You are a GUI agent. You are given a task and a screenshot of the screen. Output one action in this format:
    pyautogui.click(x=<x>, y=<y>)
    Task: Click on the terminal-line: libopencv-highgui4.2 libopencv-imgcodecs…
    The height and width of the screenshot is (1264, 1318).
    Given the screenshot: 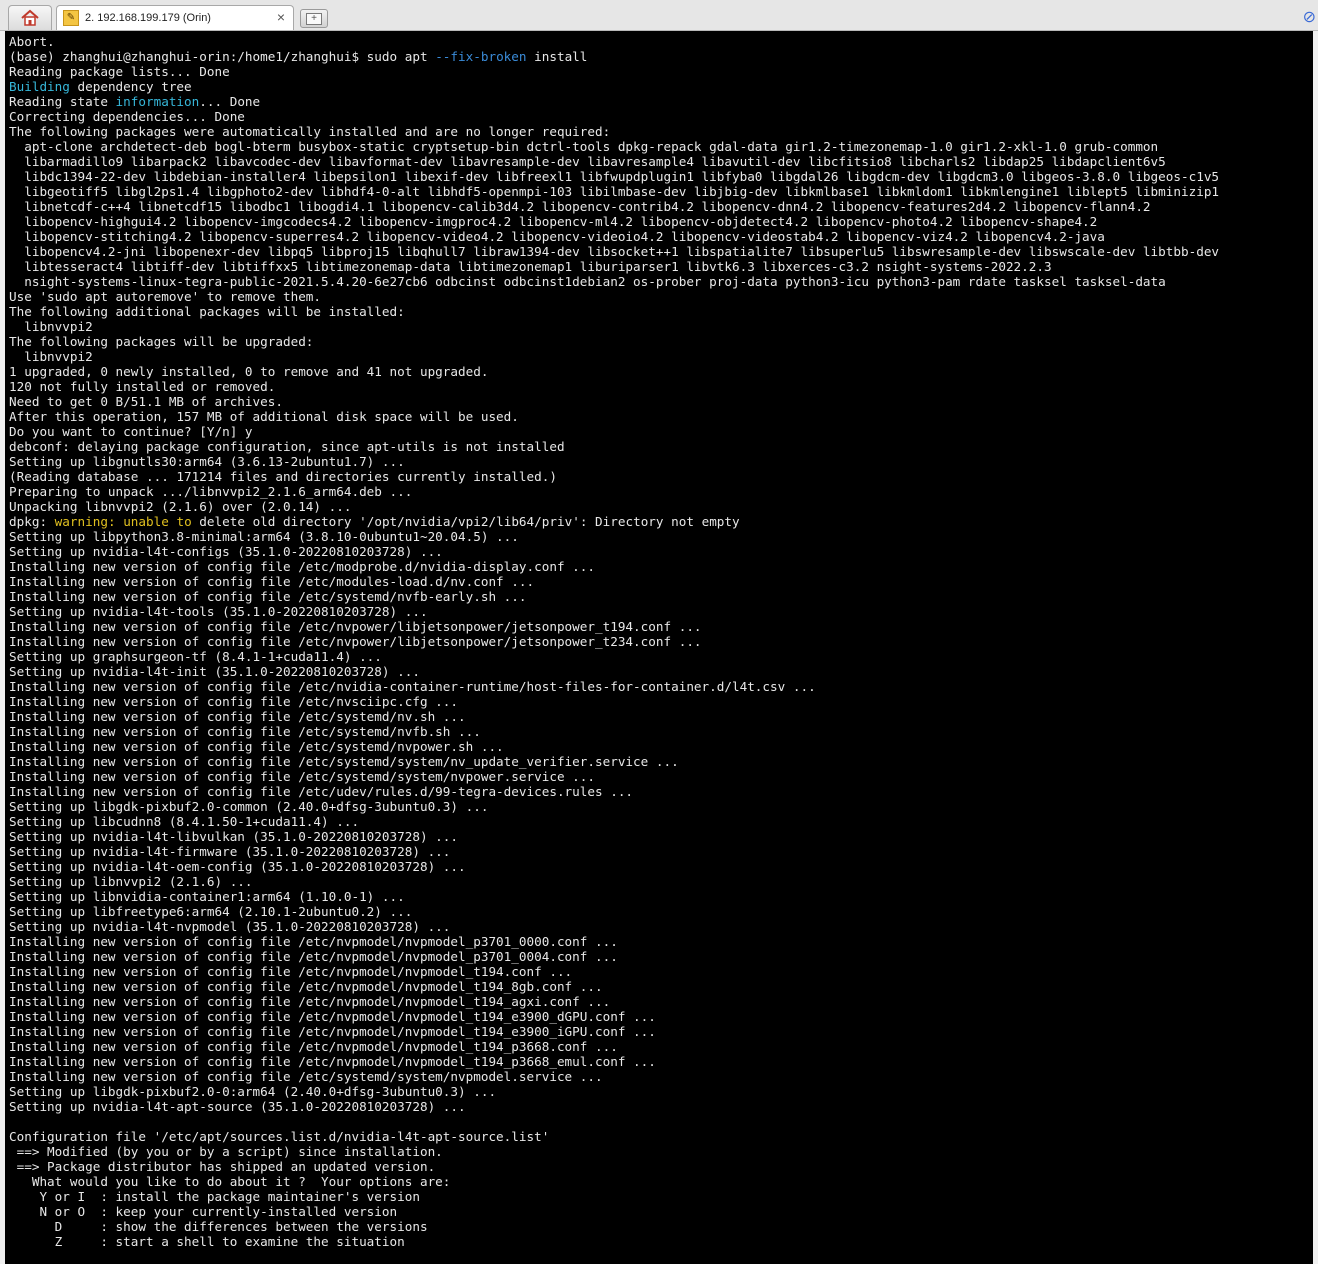 What is the action you would take?
    pyautogui.click(x=553, y=221)
    